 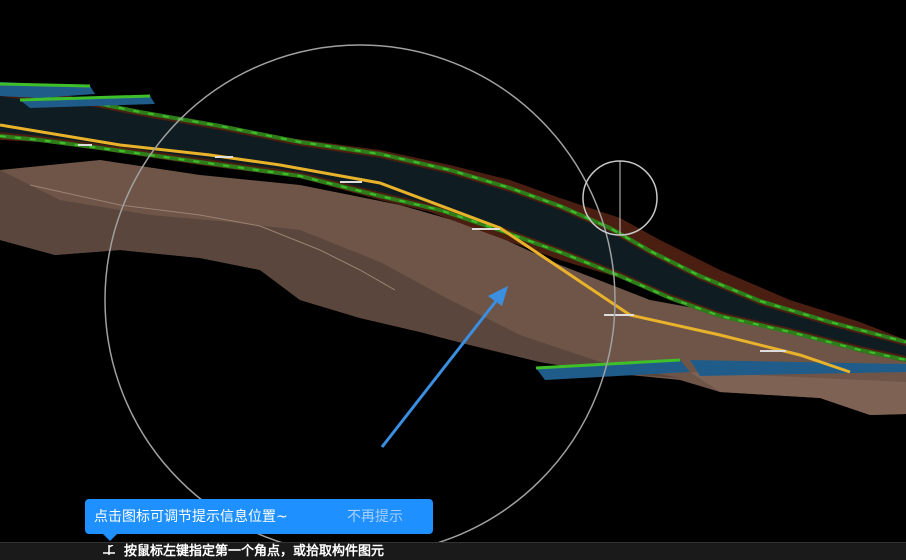 I want to click on hint-tooltip: 点击图标可调节提示信息位置~ 不再提示, so click(x=259, y=520).